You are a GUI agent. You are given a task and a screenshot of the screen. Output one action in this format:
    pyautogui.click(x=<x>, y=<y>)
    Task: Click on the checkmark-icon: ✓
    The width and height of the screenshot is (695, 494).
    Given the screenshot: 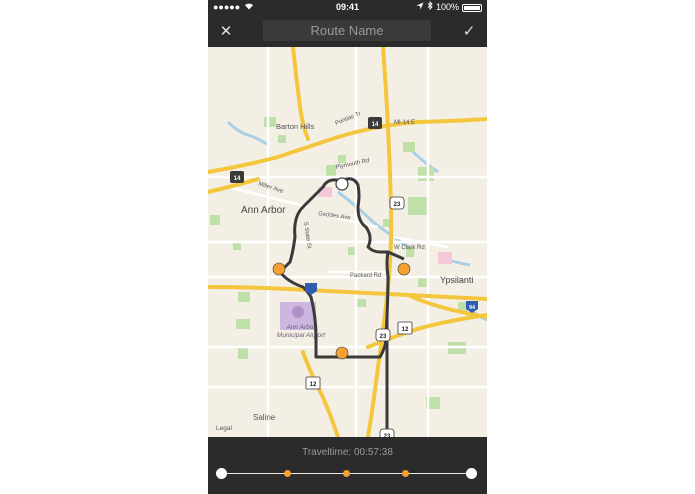 What is the action you would take?
    pyautogui.click(x=469, y=31)
    